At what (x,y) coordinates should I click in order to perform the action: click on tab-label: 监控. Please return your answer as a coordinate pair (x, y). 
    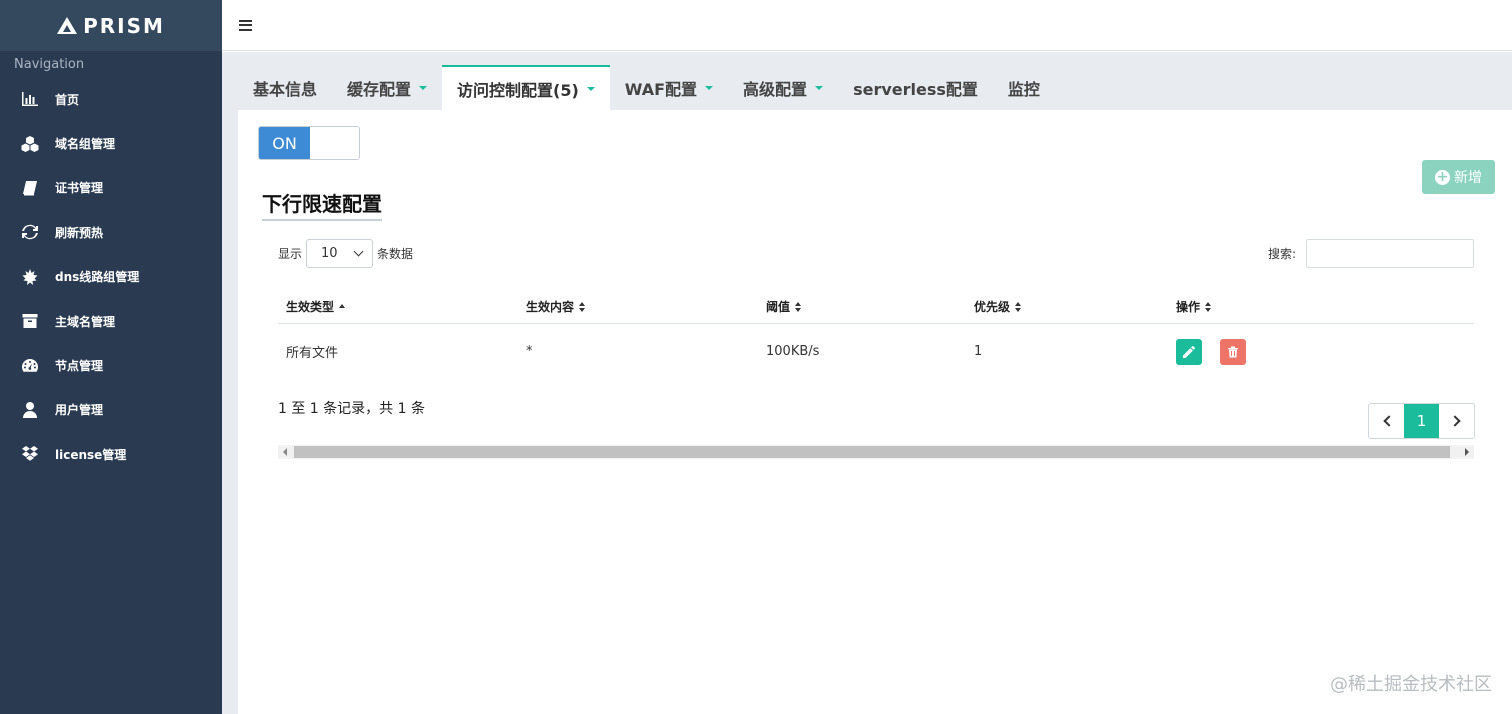
    Looking at the image, I should click on (1023, 89).